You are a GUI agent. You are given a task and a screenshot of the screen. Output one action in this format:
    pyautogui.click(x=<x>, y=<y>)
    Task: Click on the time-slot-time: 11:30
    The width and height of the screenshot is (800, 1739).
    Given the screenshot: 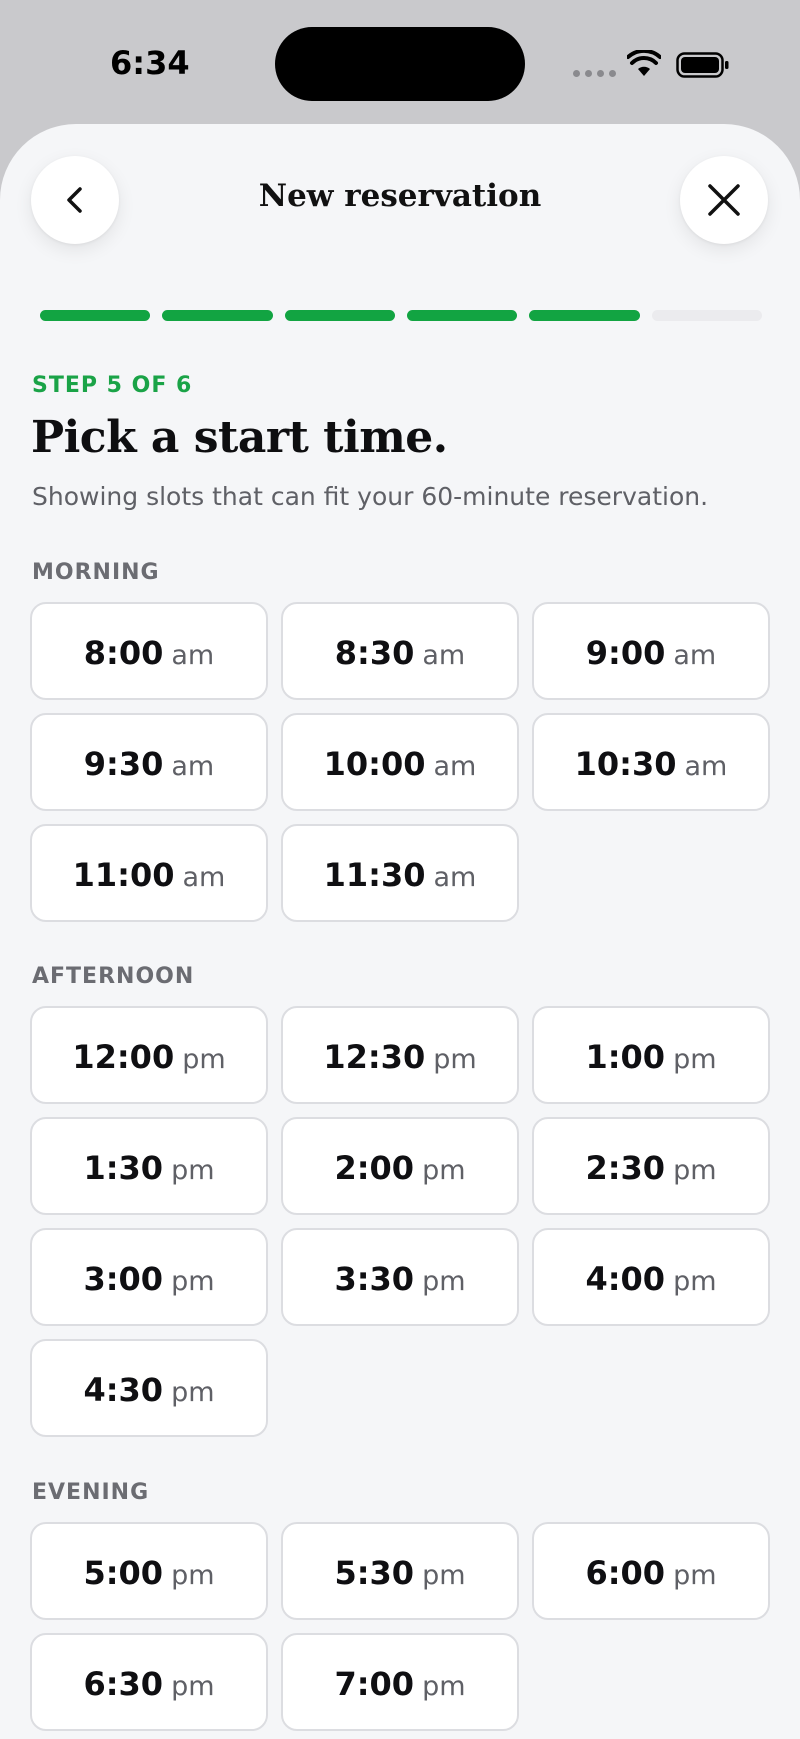 What is the action you would take?
    pyautogui.click(x=374, y=875)
    